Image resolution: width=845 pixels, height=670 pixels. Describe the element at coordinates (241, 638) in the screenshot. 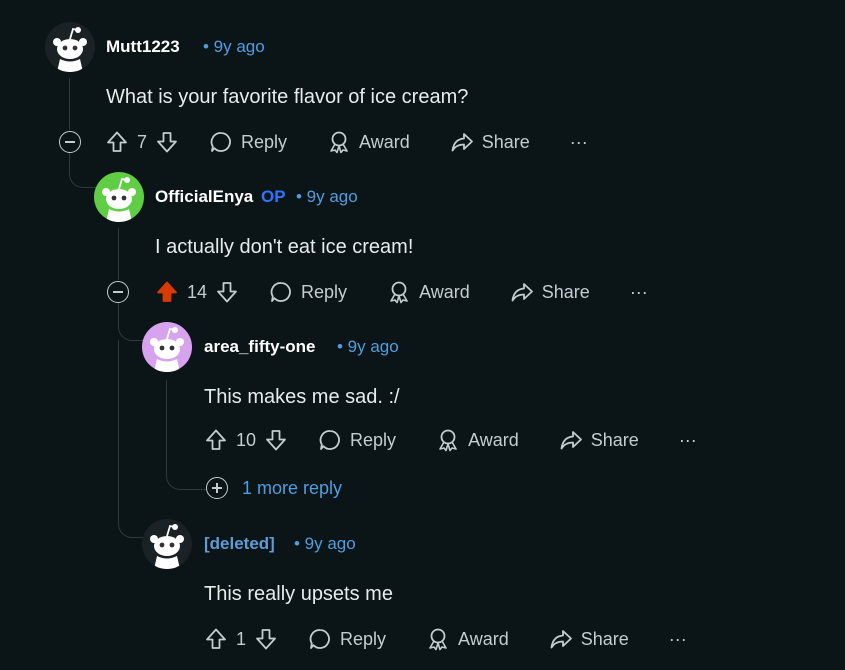

I see `vote-count: 1` at that location.